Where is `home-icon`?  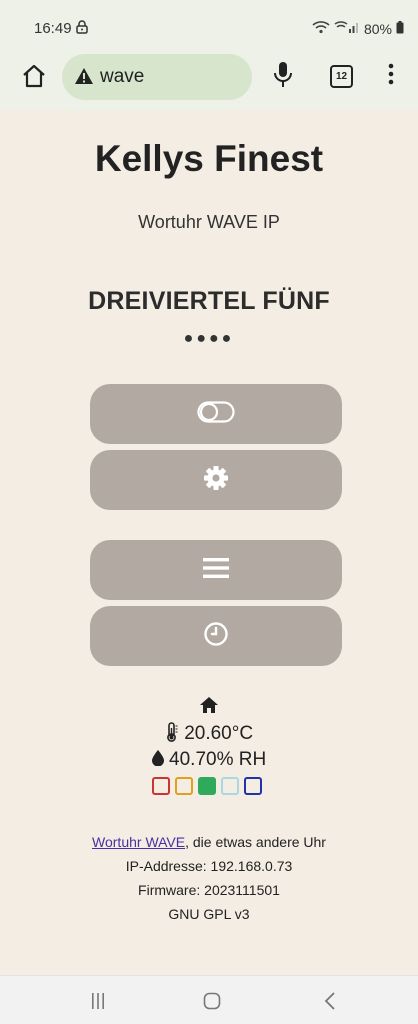 home-icon is located at coordinates (34, 76).